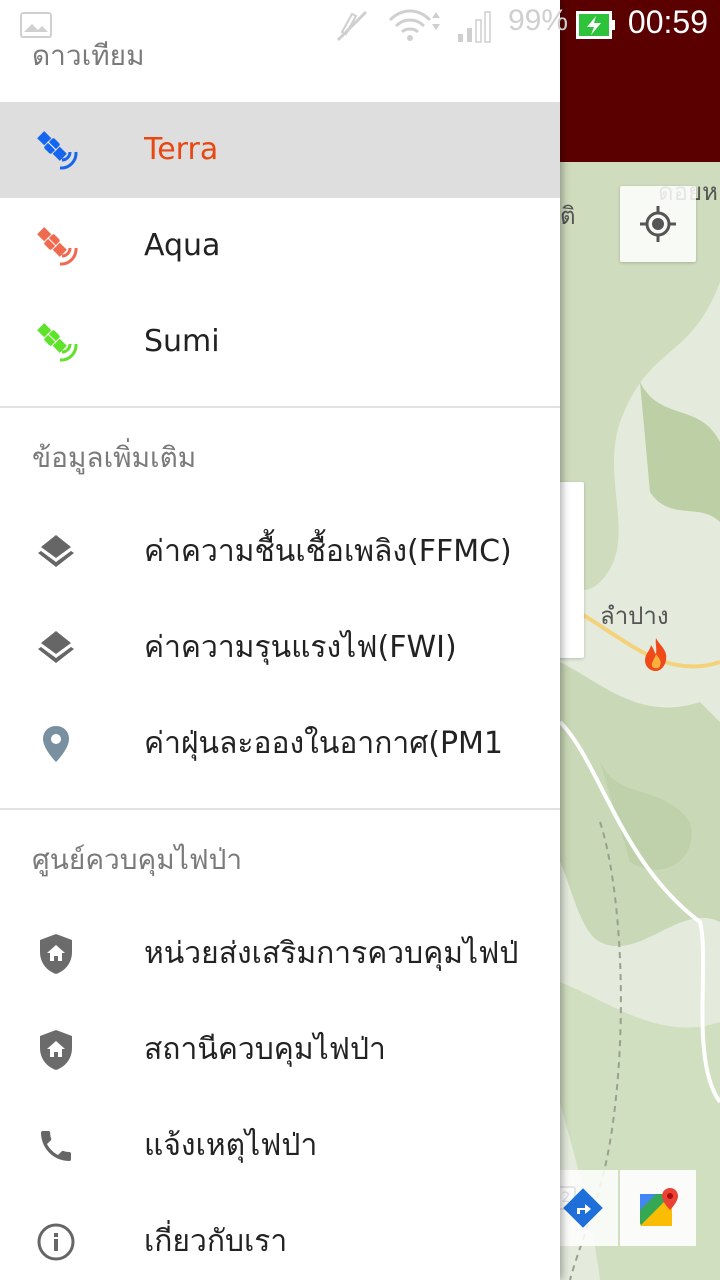 This screenshot has height=1280, width=720. I want to click on drawer-item-about: เกี่ยวกับเรา, so click(280, 1237).